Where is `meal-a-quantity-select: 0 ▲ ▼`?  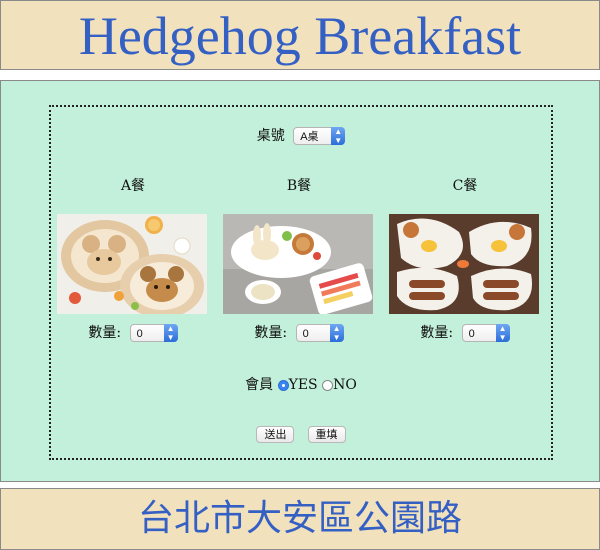
meal-a-quantity-select: 0 ▲ ▼ is located at coordinates (153, 333).